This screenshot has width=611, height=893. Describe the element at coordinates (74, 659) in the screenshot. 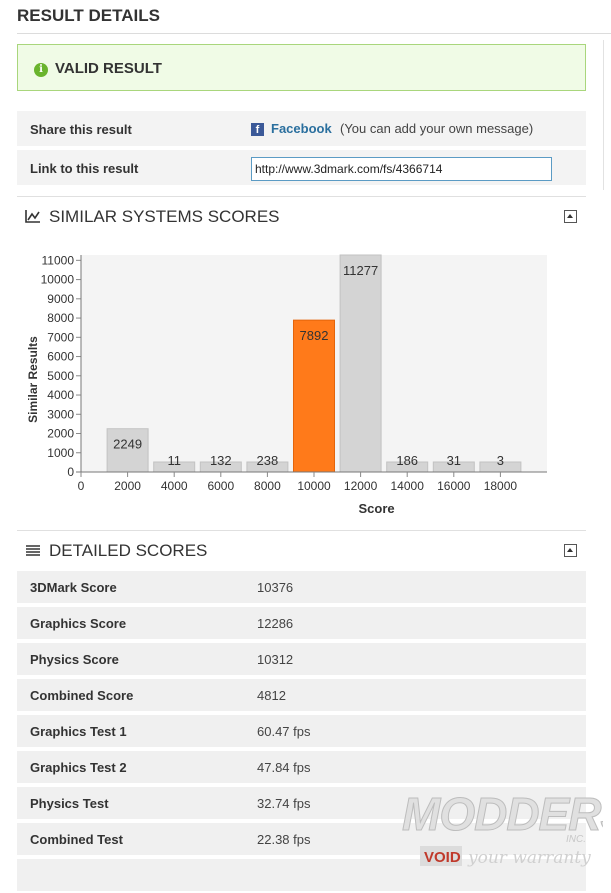

I see `score-label: Physics Score` at that location.